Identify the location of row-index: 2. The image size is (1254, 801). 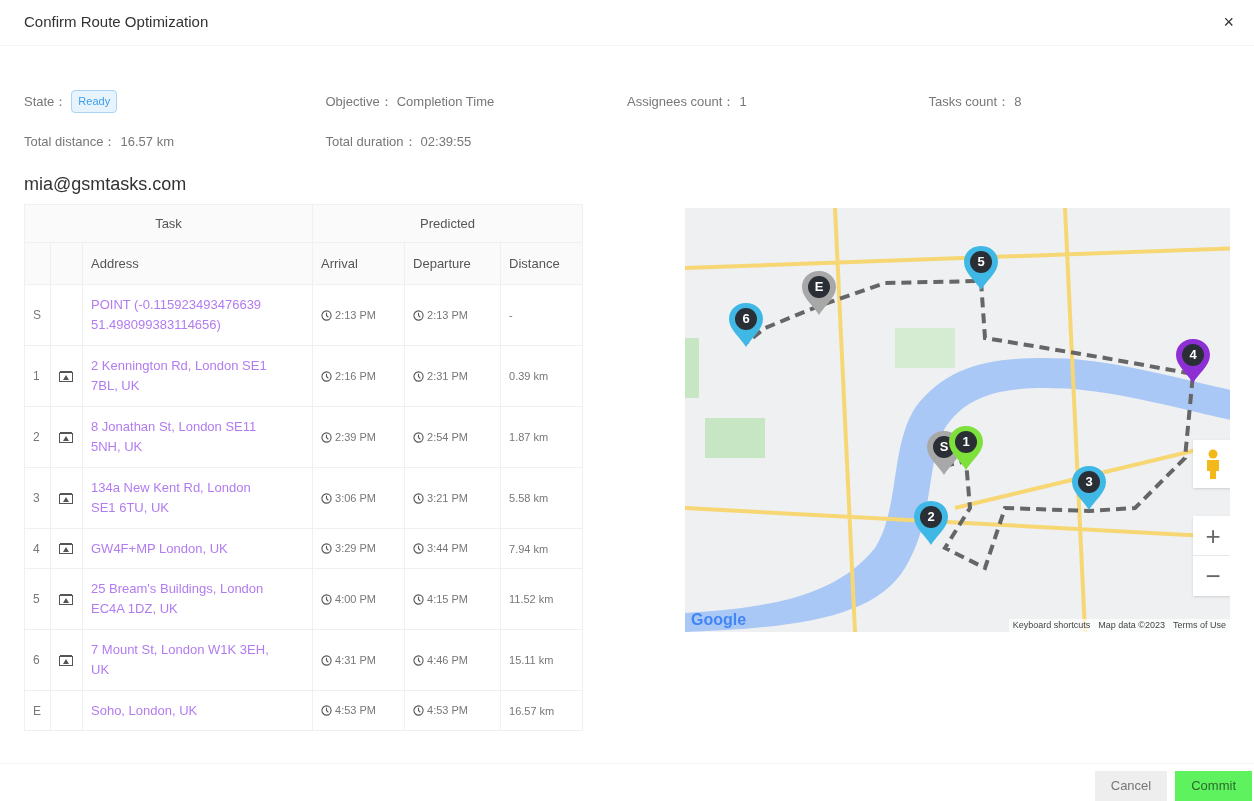
(36, 437).